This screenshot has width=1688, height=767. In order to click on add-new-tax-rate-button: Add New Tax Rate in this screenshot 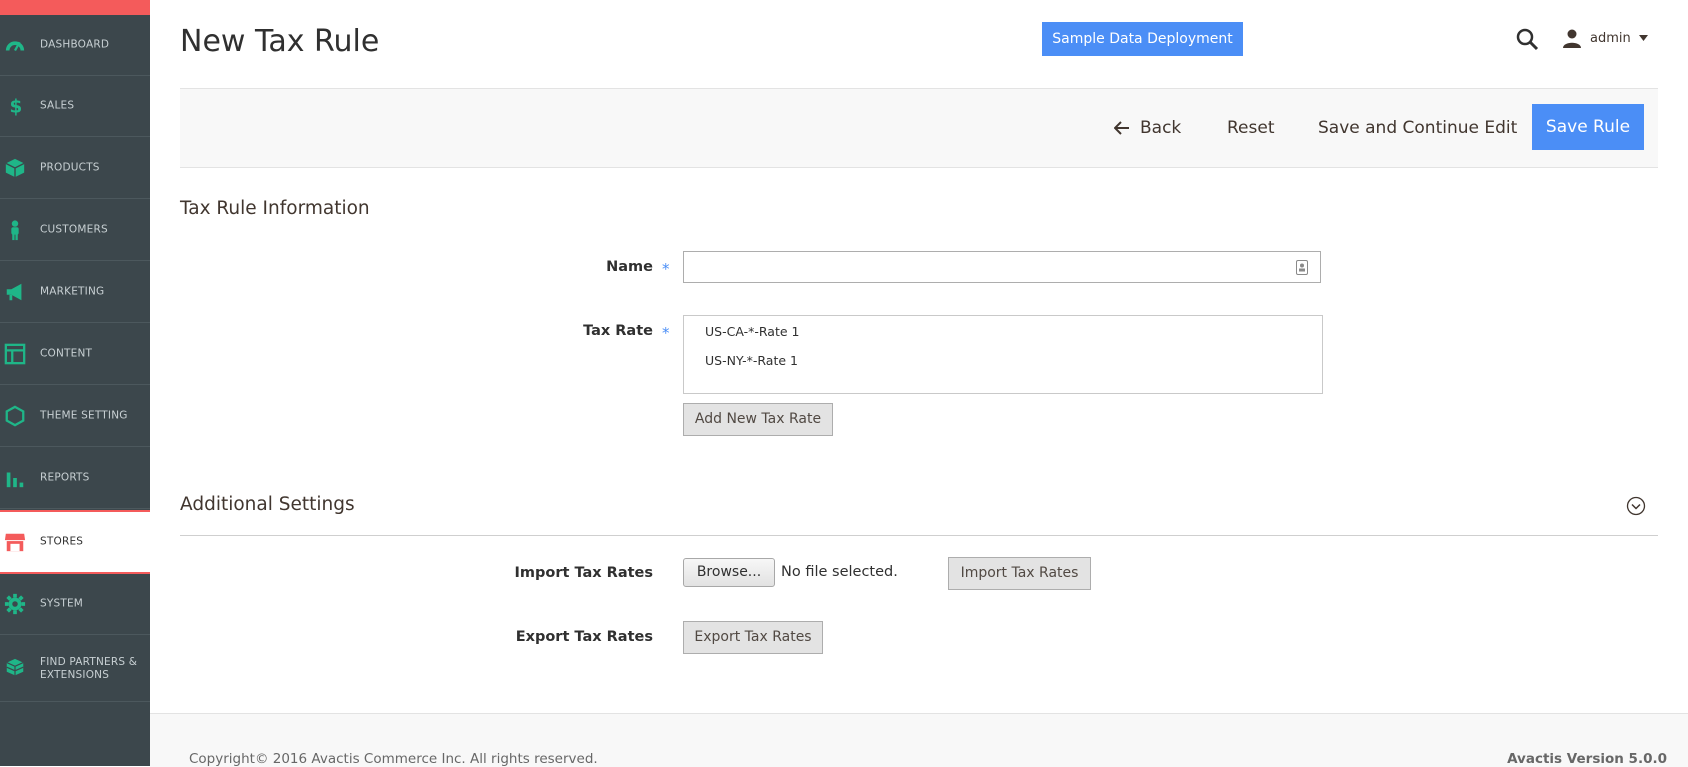, I will do `click(758, 419)`.